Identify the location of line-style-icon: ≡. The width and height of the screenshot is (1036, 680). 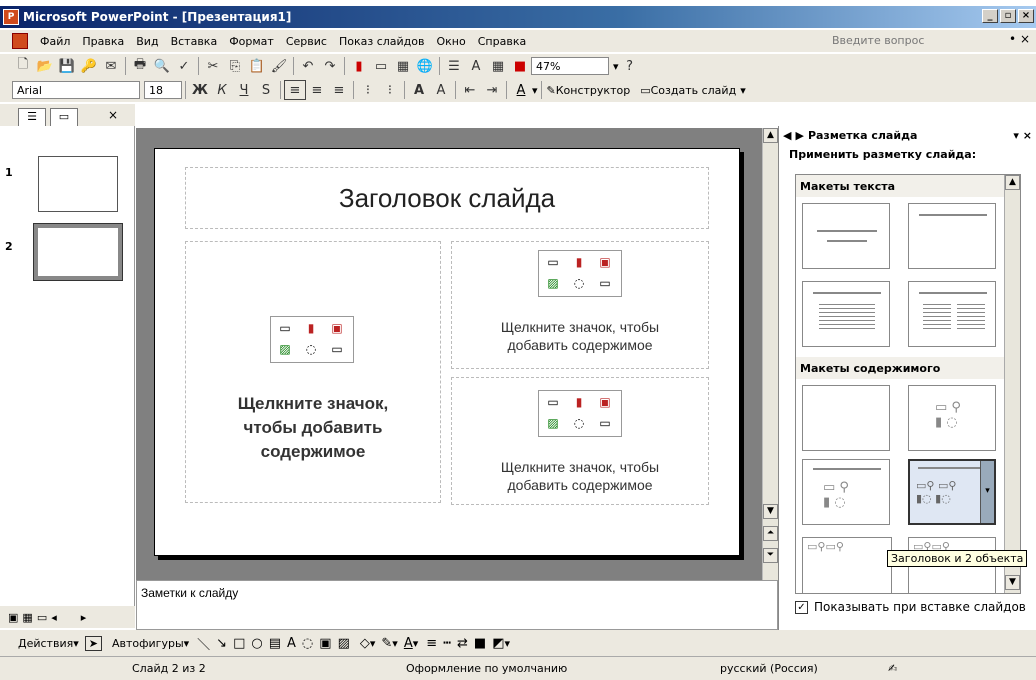
(431, 643).